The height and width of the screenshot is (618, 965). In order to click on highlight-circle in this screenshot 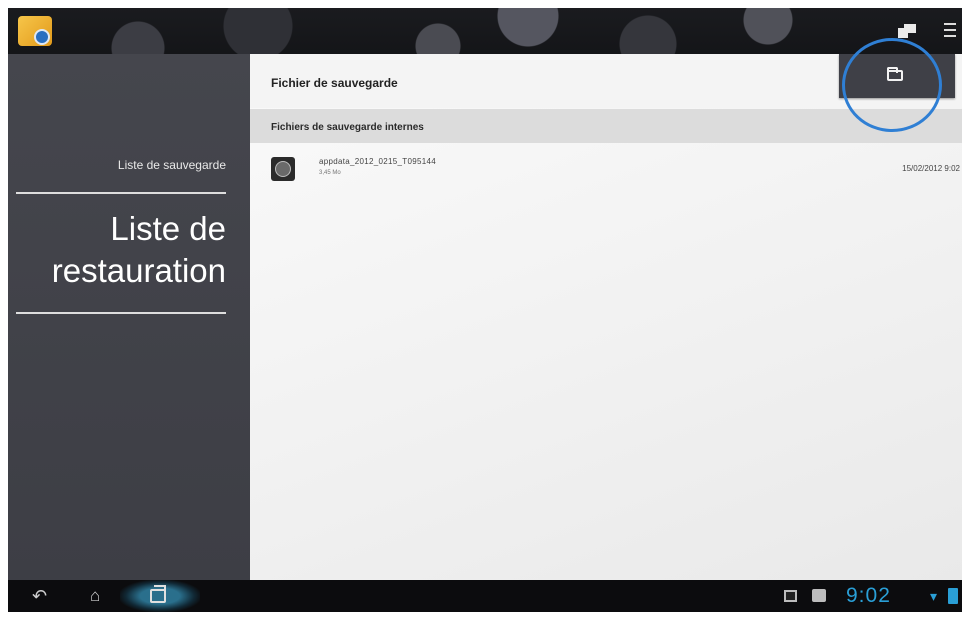, I will do `click(892, 85)`.